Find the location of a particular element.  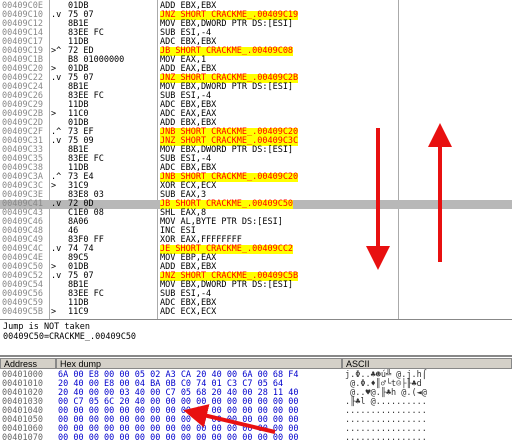

address-column-header: Address is located at coordinates (28, 363).